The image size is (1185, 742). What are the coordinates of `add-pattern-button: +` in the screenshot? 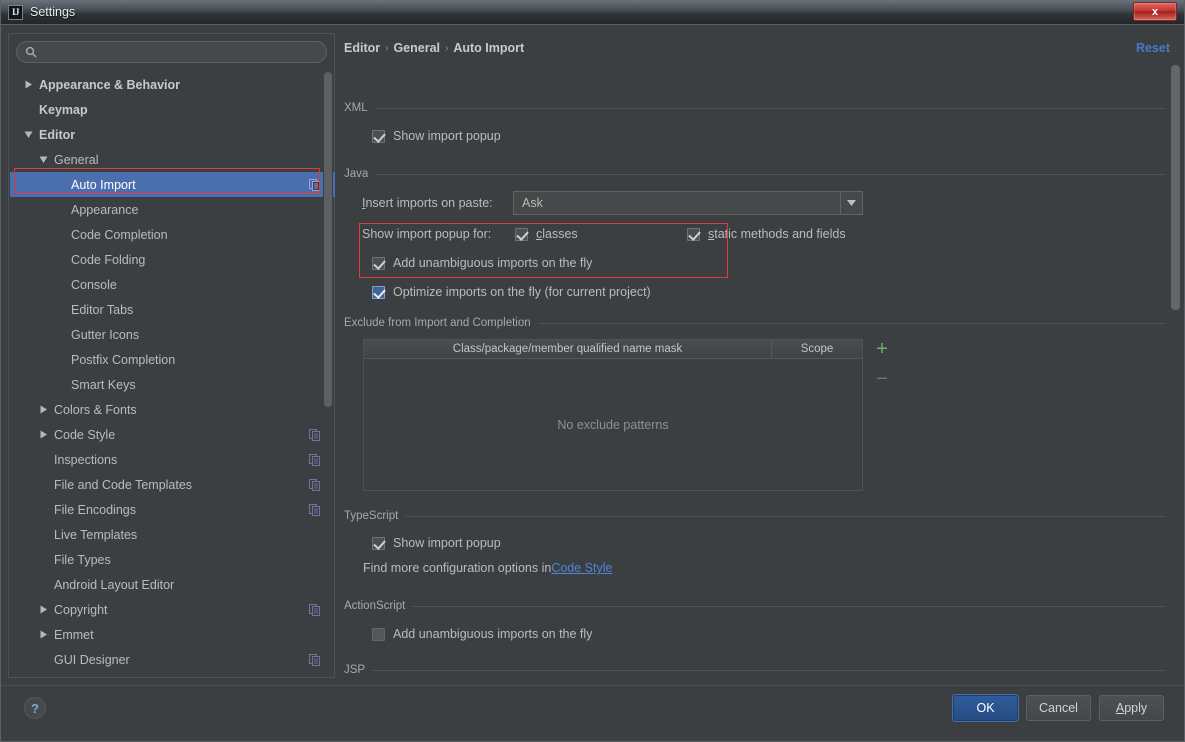 It's located at (882, 349).